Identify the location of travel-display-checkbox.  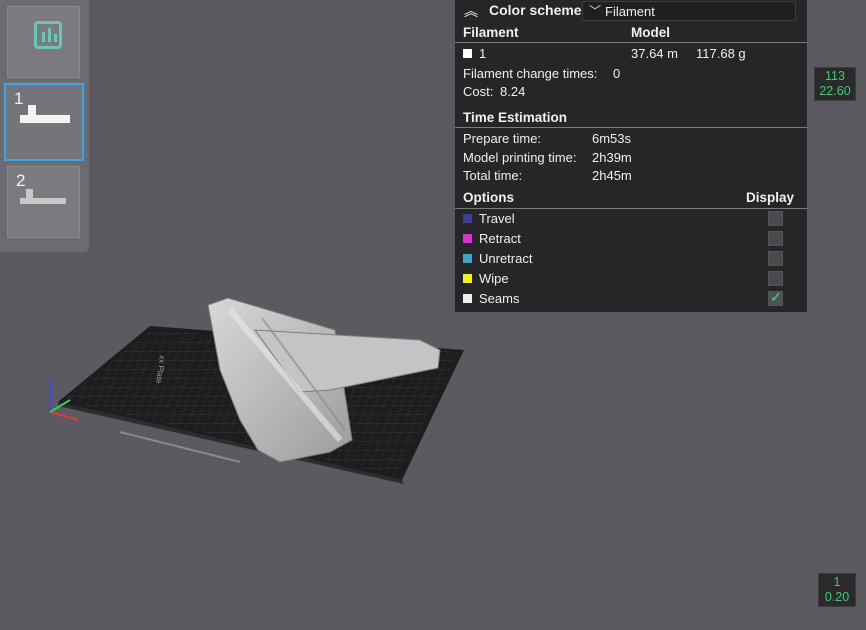
(775, 218).